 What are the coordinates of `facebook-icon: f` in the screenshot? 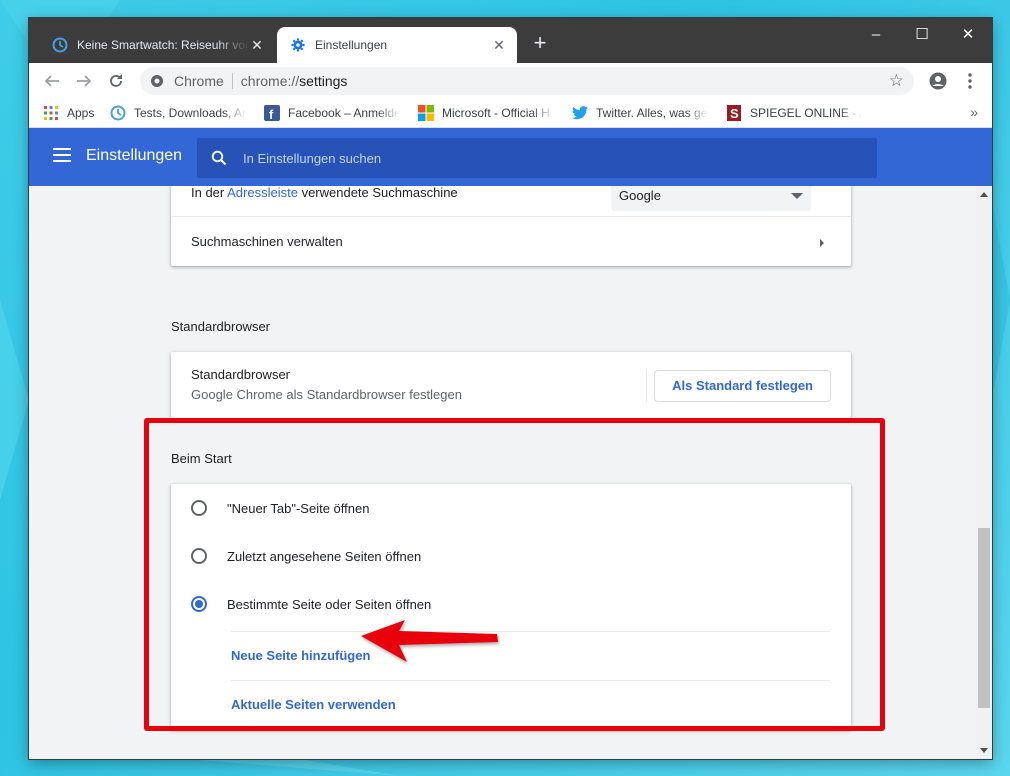 It's located at (272, 113).